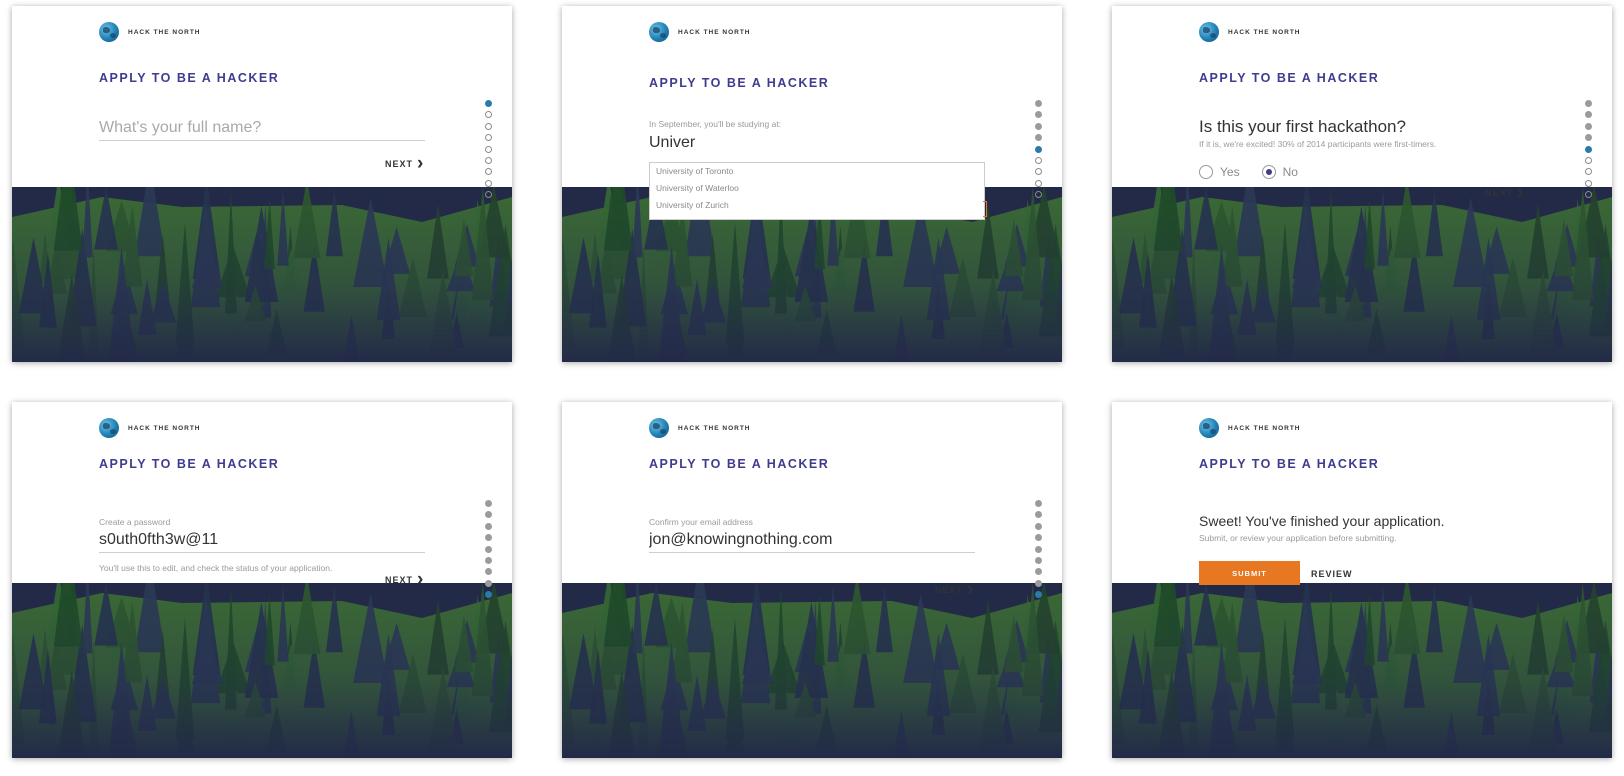 The image size is (1624, 776). Describe the element at coordinates (679, 144) in the screenshot. I see `school-input` at that location.